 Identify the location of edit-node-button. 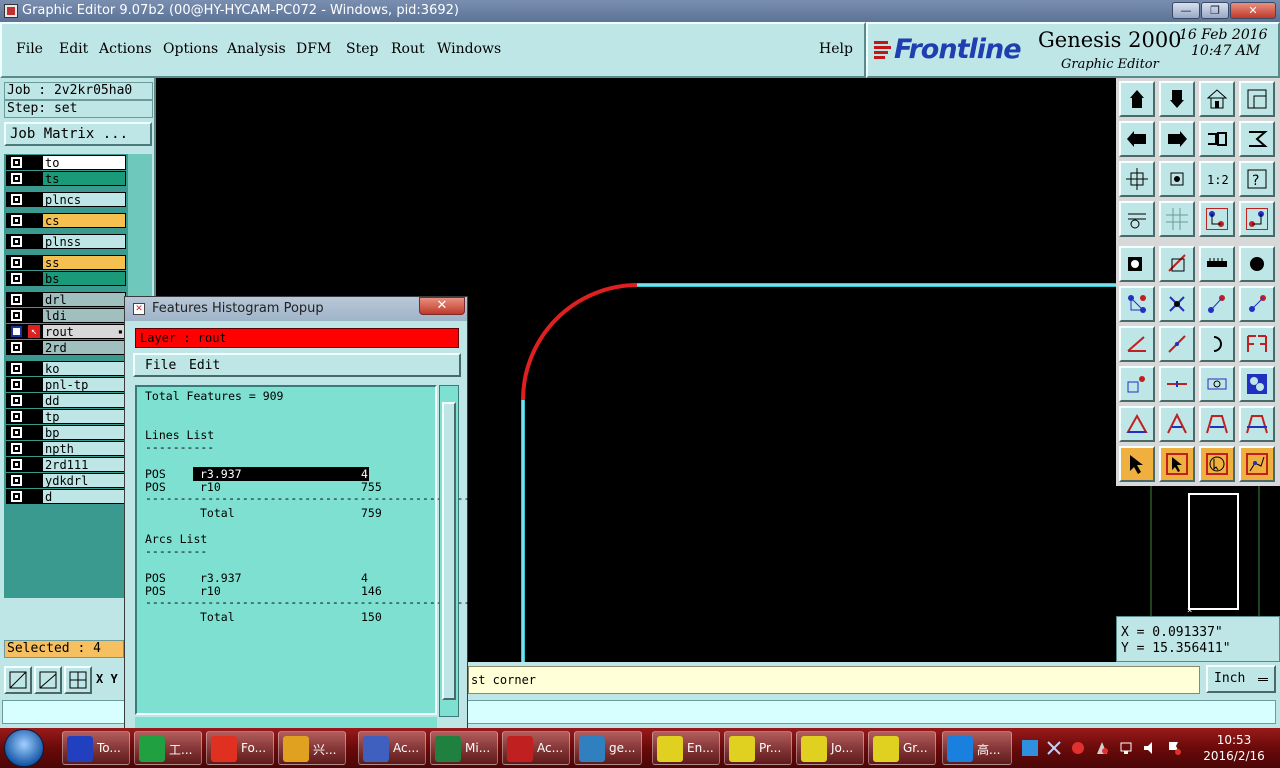
(1257, 304).